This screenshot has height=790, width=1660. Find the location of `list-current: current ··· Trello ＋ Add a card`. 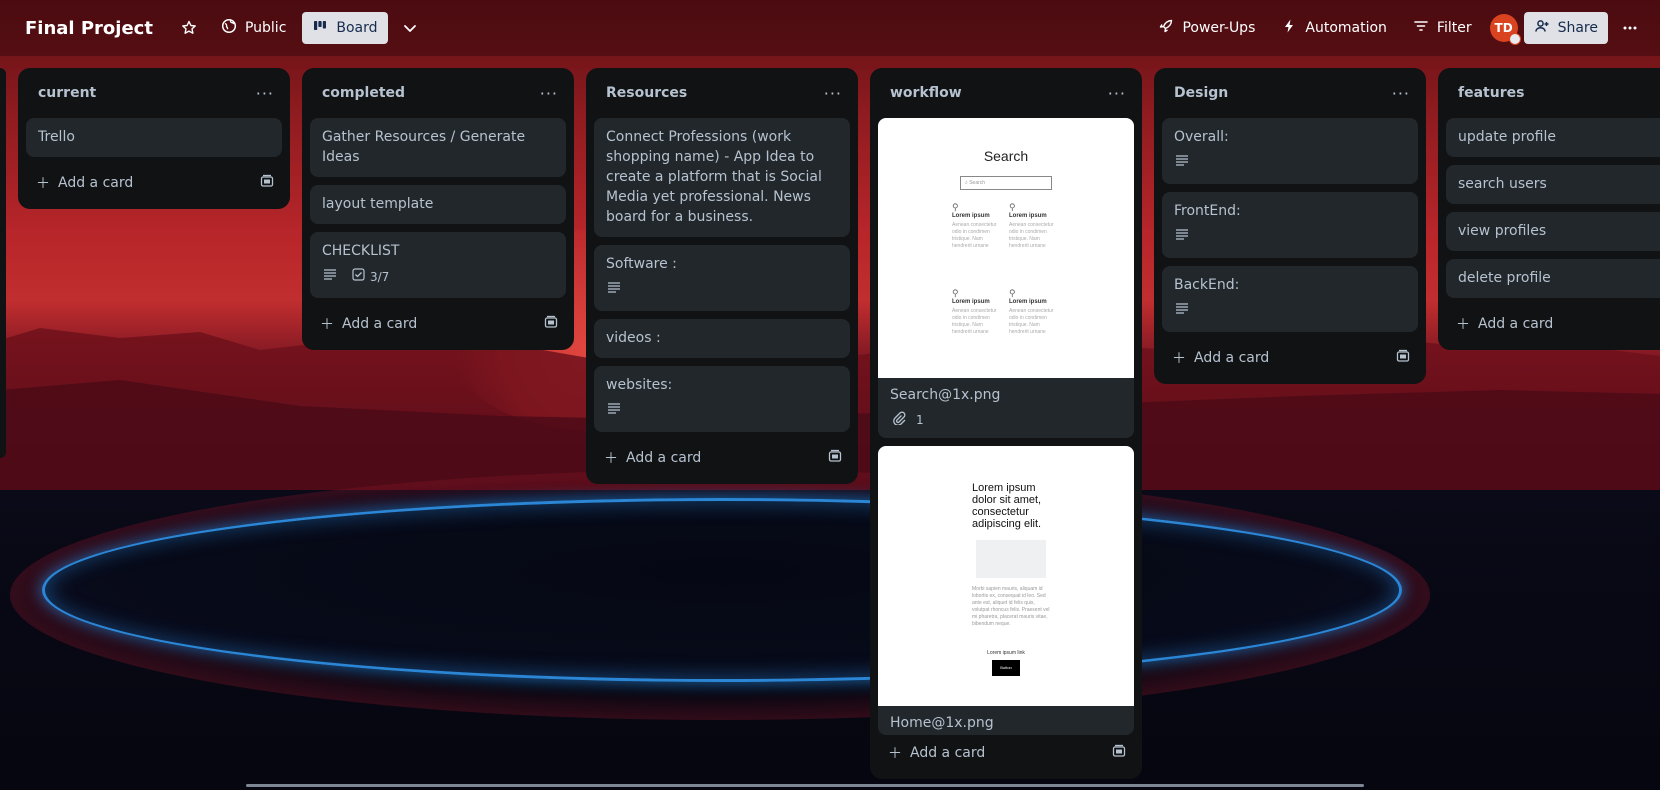

list-current: current ··· Trello ＋ Add a card is located at coordinates (154, 138).